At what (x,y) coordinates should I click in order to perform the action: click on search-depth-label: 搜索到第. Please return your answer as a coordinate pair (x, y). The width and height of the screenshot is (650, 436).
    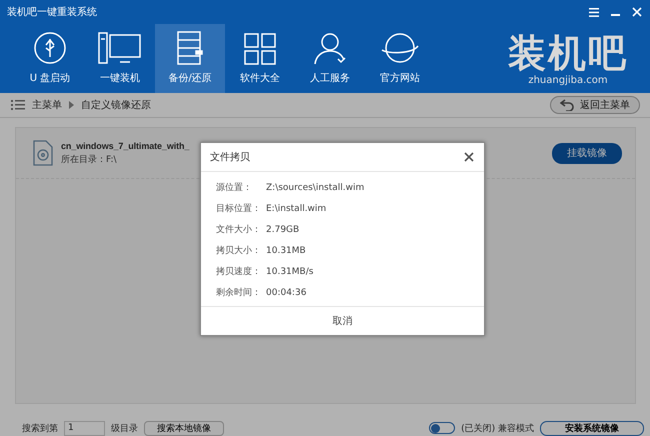
    Looking at the image, I should click on (40, 428).